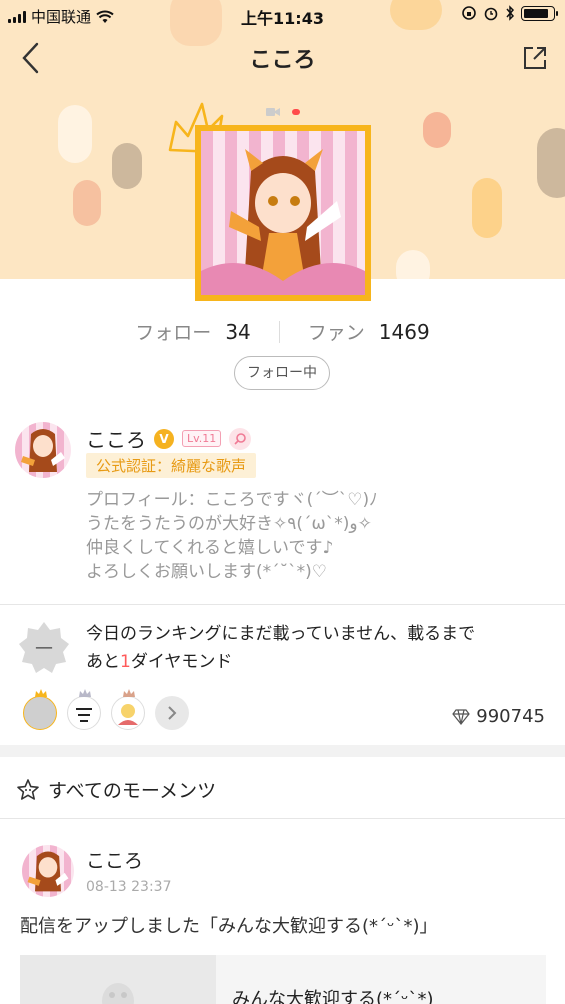 Image resolution: width=565 pixels, height=1004 pixels. Describe the element at coordinates (210, 548) in the screenshot. I see `bio-line: 仲良くしてくれると嬉しいです♪` at that location.